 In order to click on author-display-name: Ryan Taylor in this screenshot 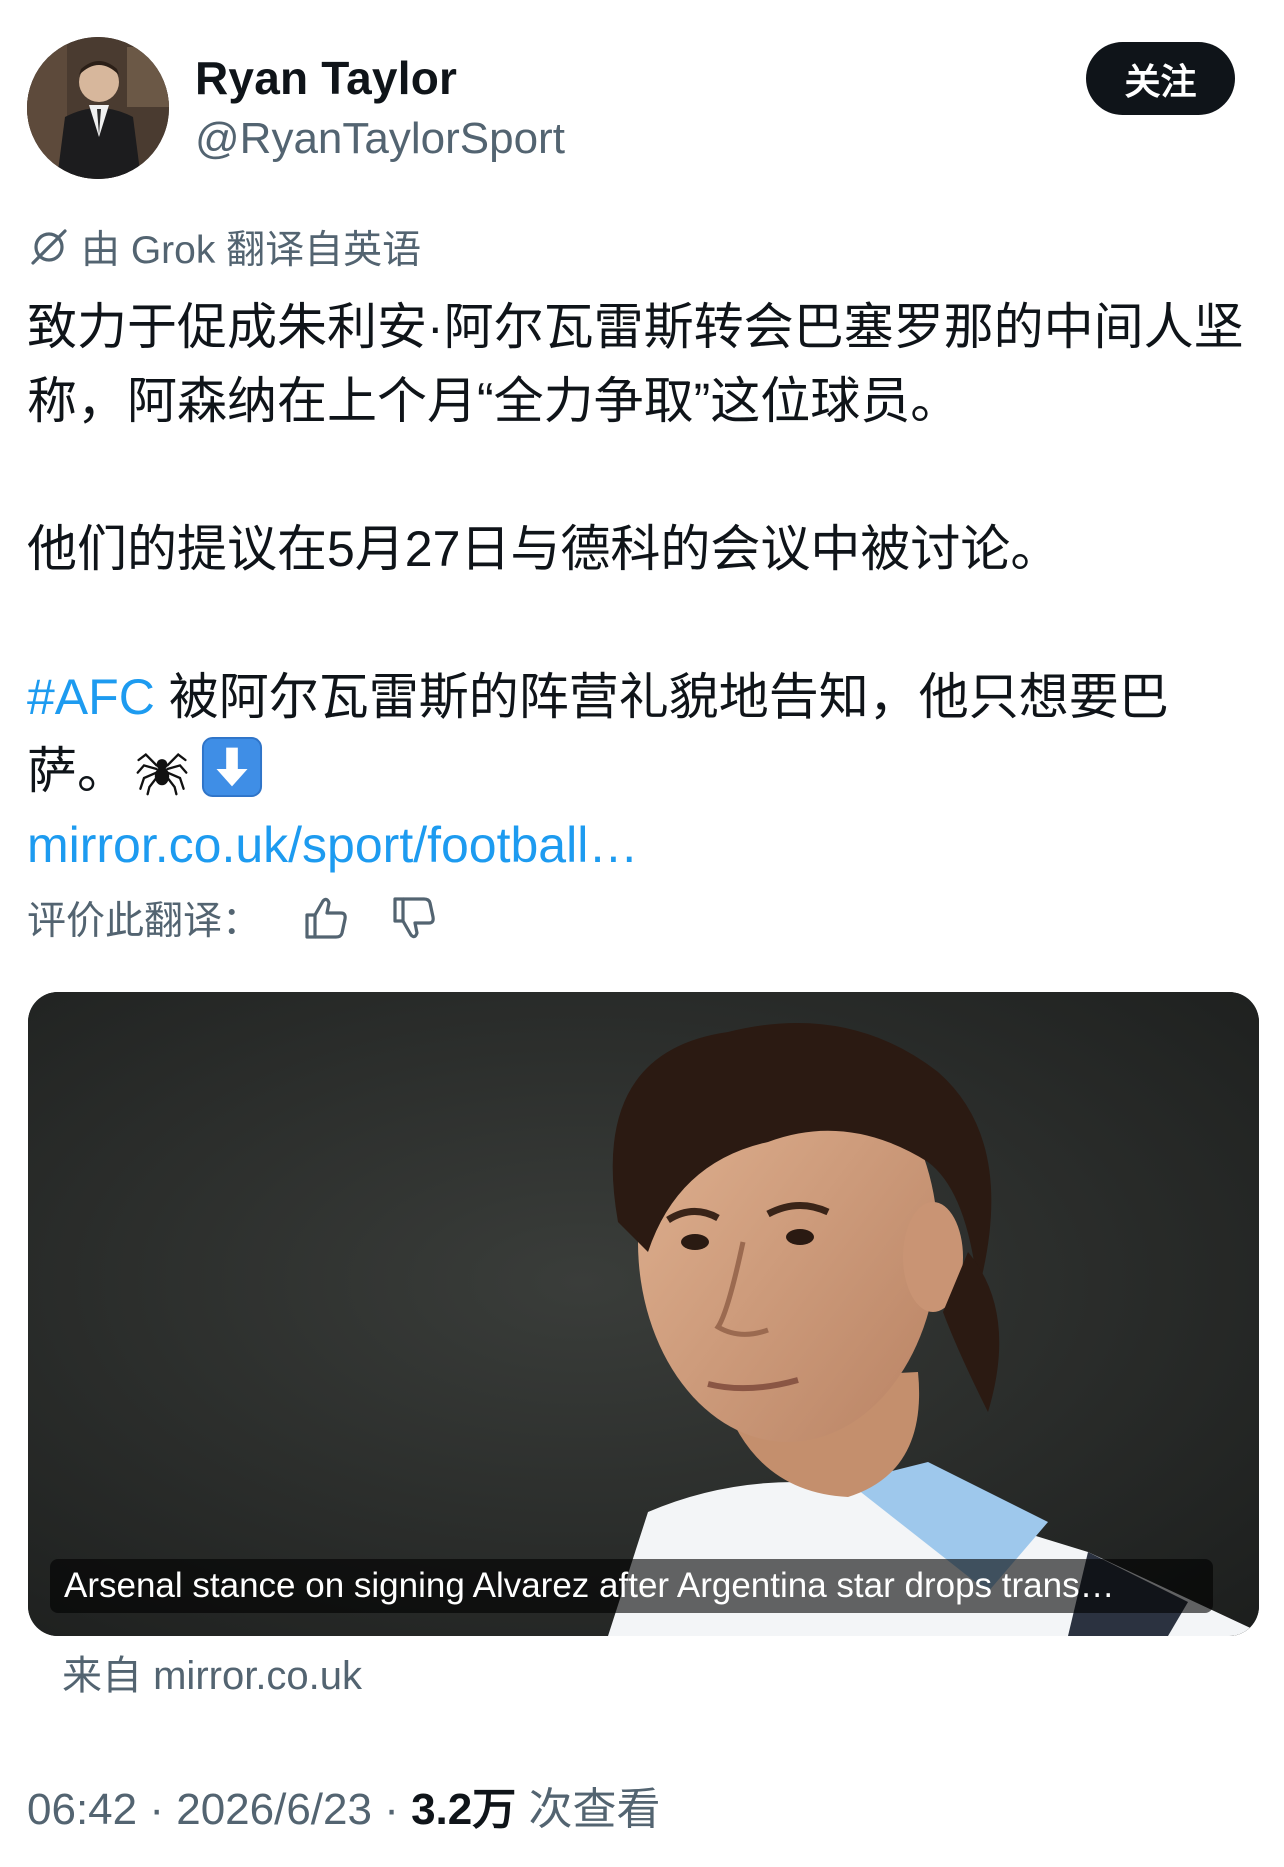, I will do `click(326, 78)`.